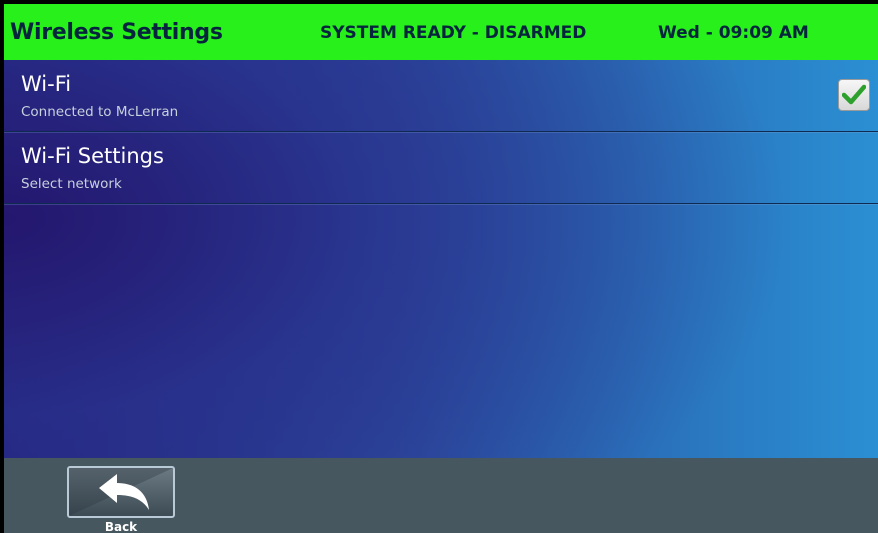  What do you see at coordinates (46, 84) in the screenshot?
I see `wifi-label: Wi-Fi` at bounding box center [46, 84].